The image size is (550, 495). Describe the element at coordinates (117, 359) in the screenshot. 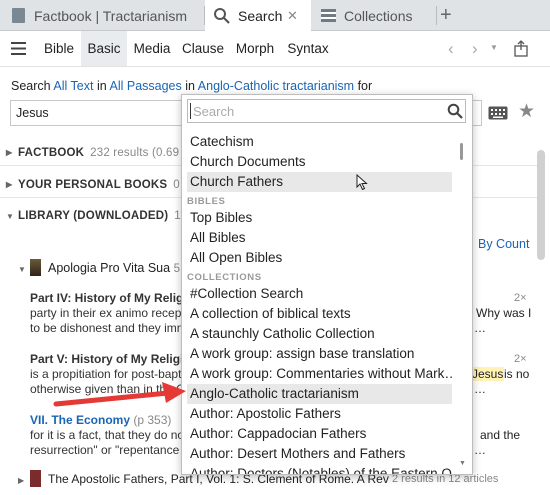

I see `result-heading: Part V: History of My Religious` at that location.